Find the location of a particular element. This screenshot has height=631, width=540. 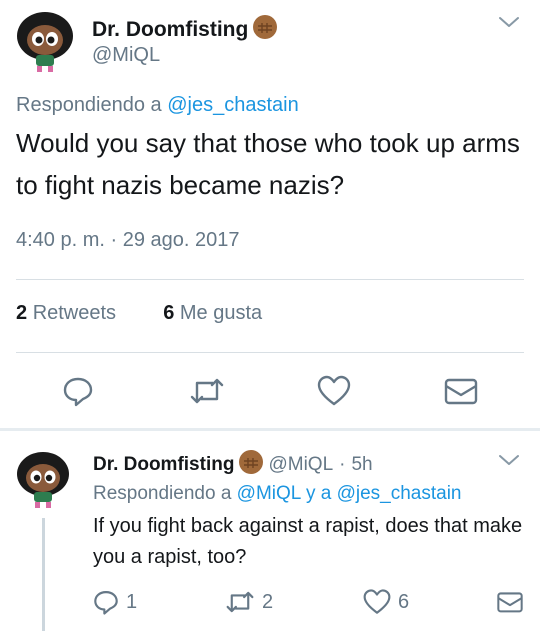

like-button: 6 is located at coordinates (385, 602).